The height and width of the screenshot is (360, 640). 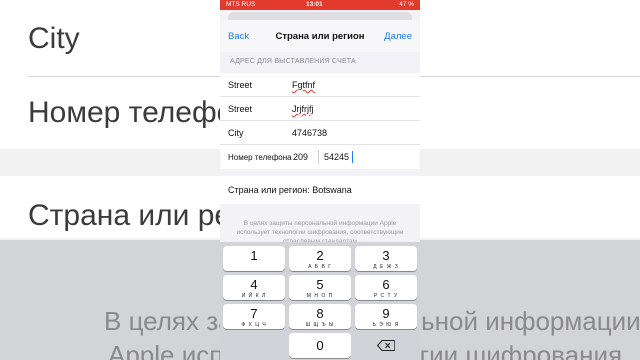 I want to click on key-digit: 6, so click(x=386, y=284).